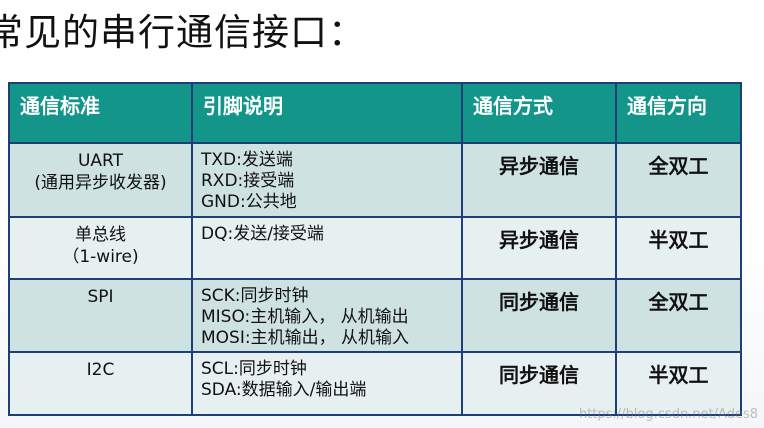 This screenshot has height=428, width=764. I want to click on table-row-i2c: I2C SCL:同步时钟 SDA:数据输入/输出端 同步通信 半双工, so click(375, 383).